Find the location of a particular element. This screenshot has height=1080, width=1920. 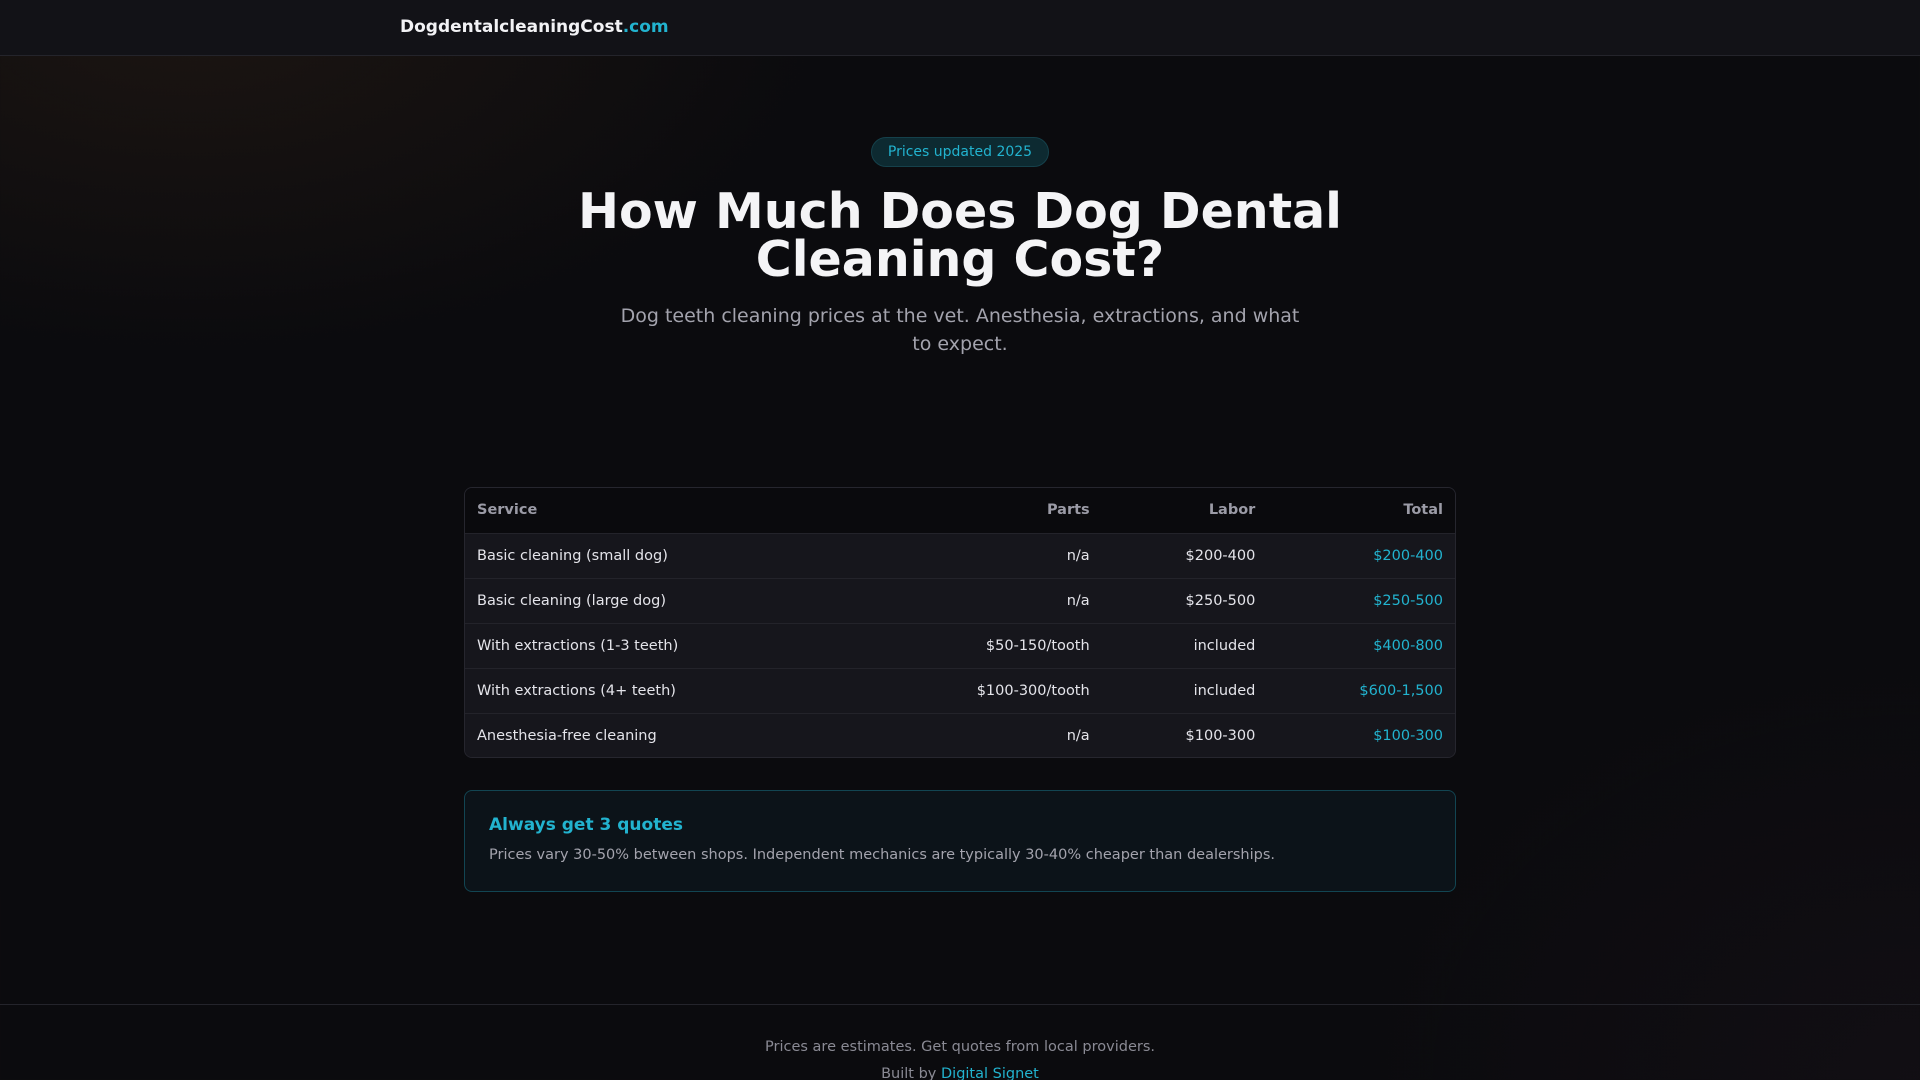

cell-parts: $50-150/tooth is located at coordinates (1037, 645).